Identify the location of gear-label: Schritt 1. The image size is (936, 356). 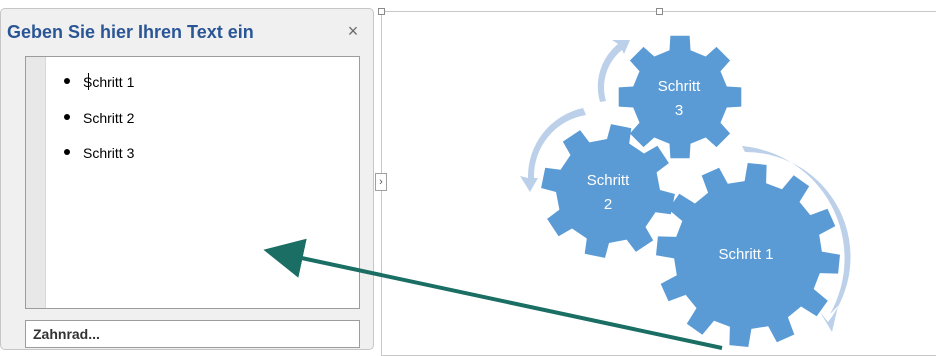
(745, 254).